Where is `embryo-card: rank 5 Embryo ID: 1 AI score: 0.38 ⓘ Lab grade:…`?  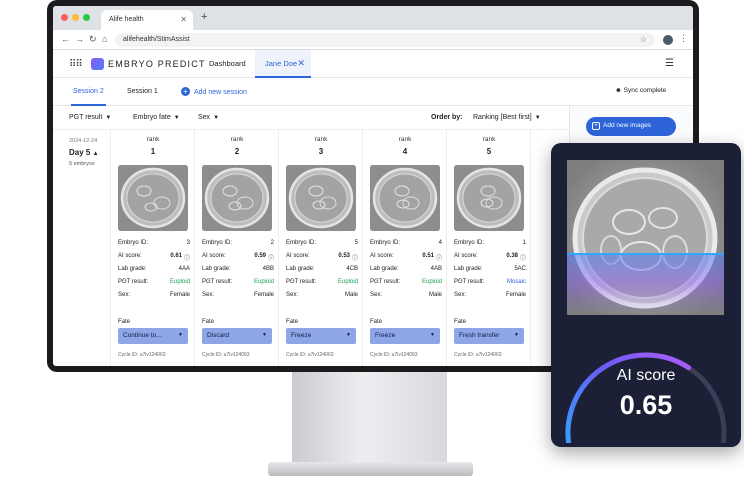 embryo-card: rank 5 Embryo ID: 1 AI score: 0.38 ⓘ Lab grade:… is located at coordinates (489, 248).